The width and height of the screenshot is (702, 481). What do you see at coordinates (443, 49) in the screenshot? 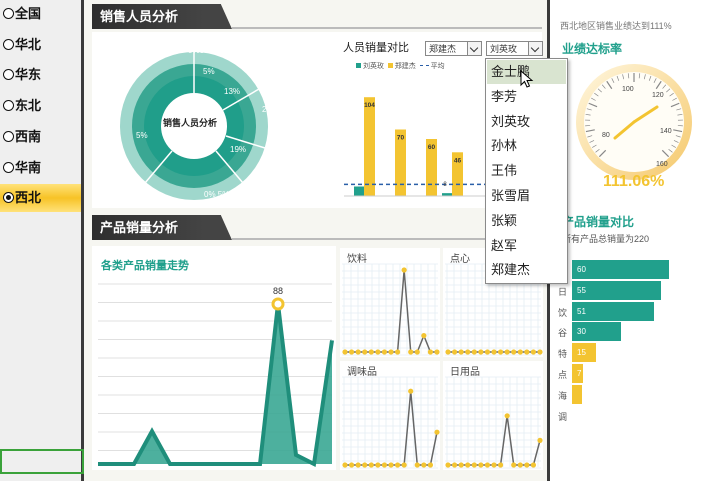
I see `combo-value: 郑建杰` at bounding box center [443, 49].